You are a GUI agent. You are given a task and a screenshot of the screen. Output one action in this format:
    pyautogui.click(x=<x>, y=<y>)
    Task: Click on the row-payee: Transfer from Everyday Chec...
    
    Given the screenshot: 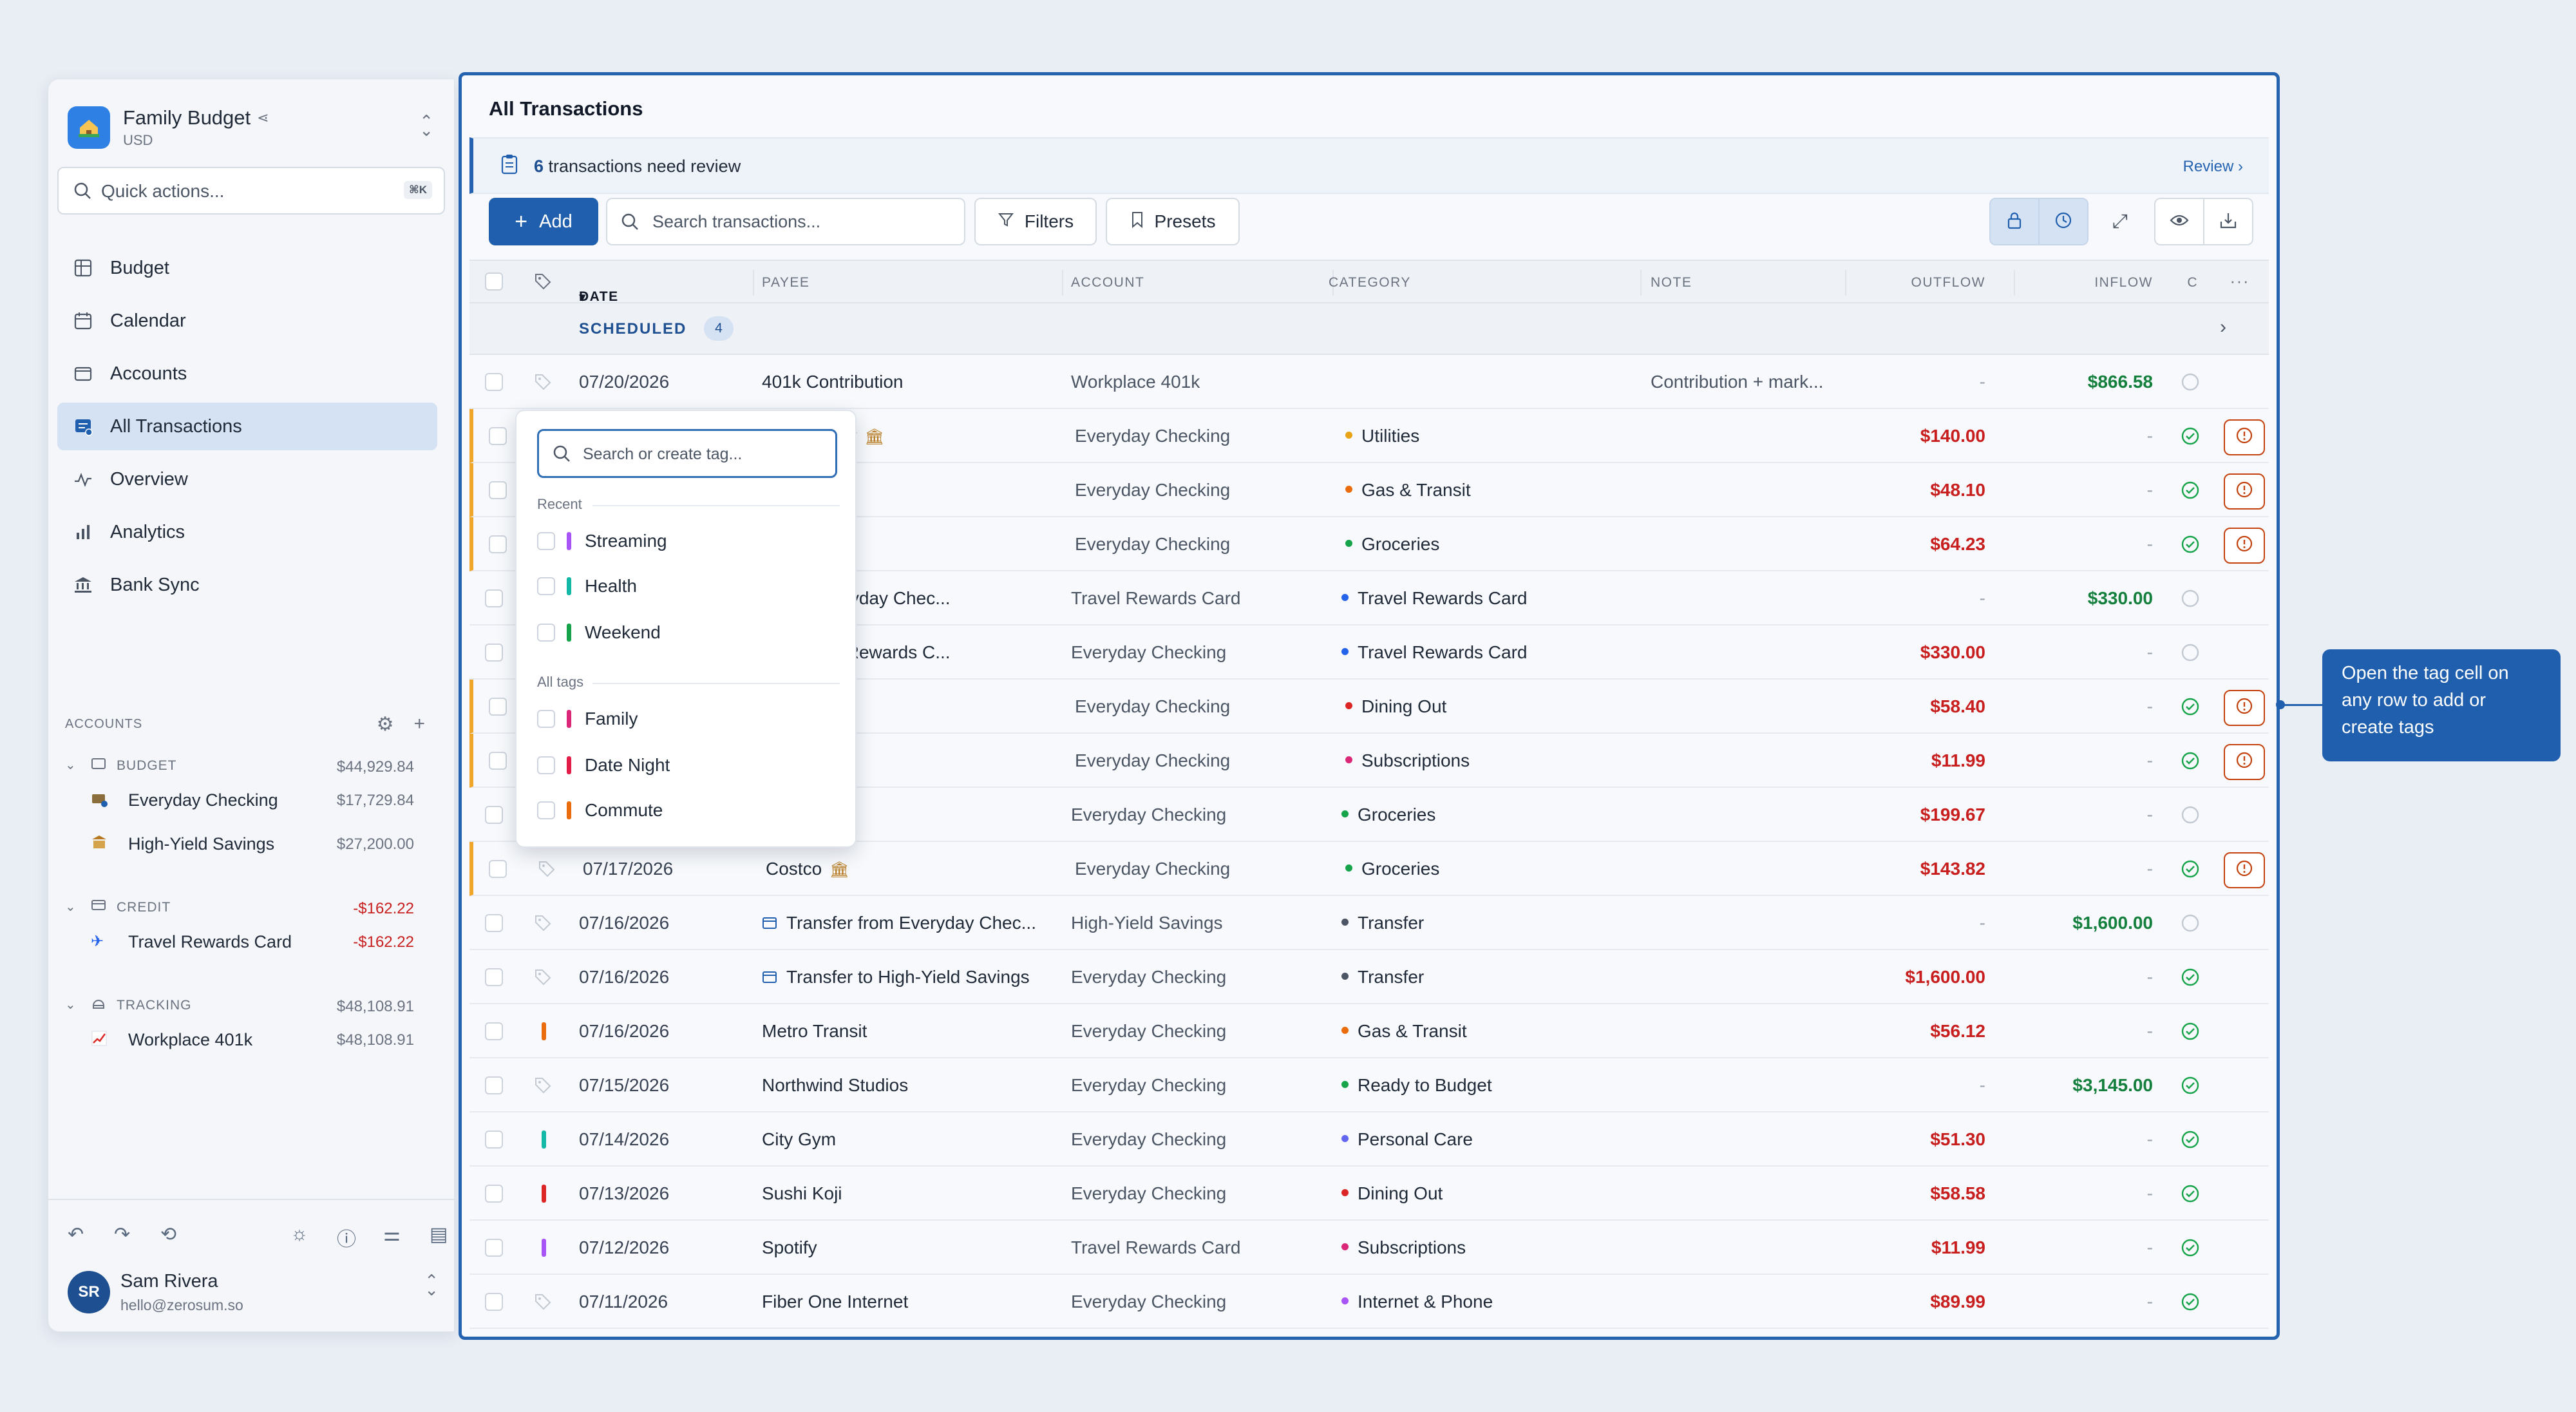 What is the action you would take?
    pyautogui.click(x=899, y=923)
    